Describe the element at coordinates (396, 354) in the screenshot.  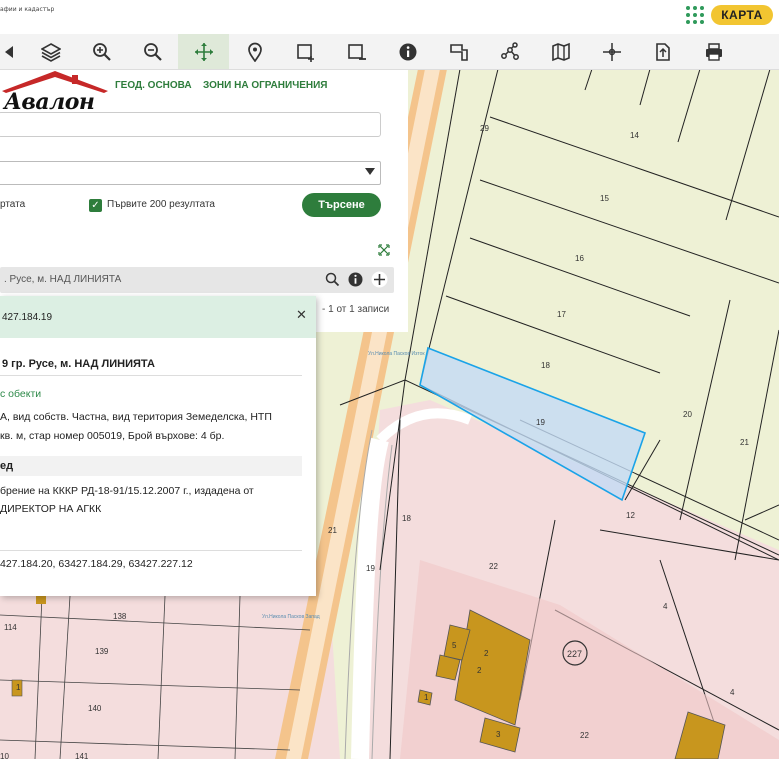
I see `street-label-east: Ул.Никола Пасков Изток` at that location.